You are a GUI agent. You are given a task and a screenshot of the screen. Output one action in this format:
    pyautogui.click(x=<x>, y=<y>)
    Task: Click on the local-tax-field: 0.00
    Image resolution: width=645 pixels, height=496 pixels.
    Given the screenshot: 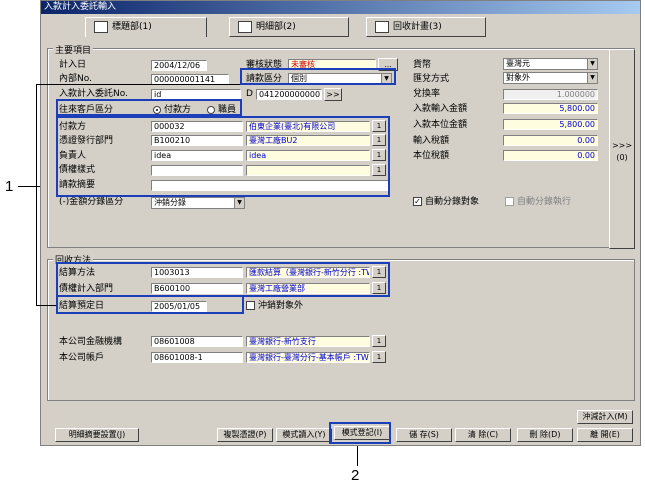 What is the action you would take?
    pyautogui.click(x=550, y=155)
    